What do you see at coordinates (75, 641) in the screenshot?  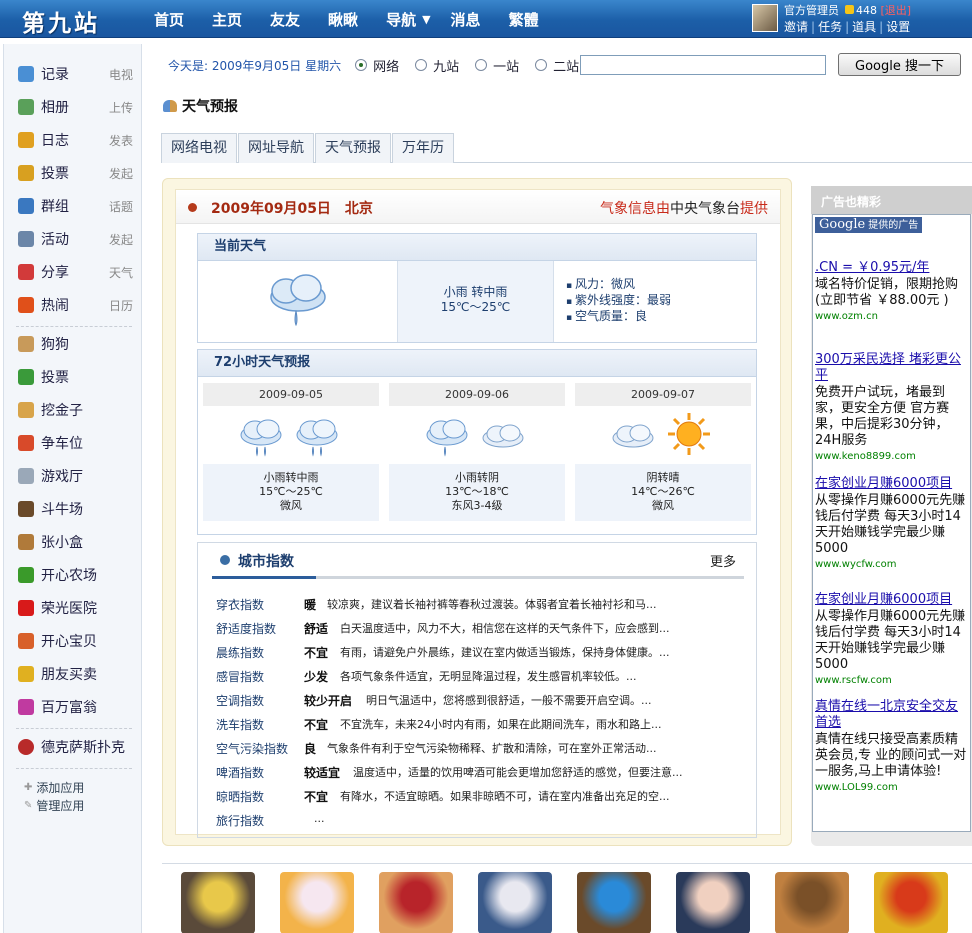 I see `sidebar-item: 开心宝贝` at bounding box center [75, 641].